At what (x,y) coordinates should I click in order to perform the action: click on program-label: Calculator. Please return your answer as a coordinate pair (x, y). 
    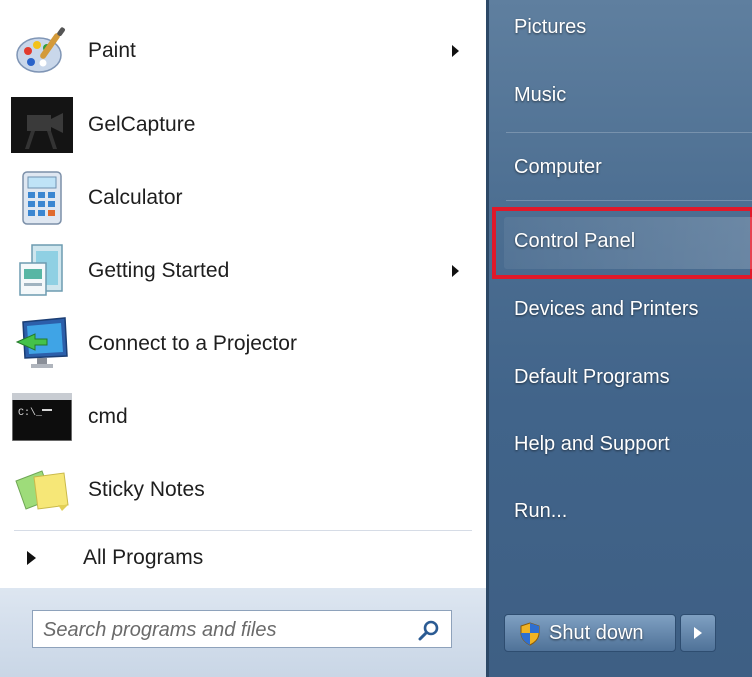
    Looking at the image, I should click on (135, 197).